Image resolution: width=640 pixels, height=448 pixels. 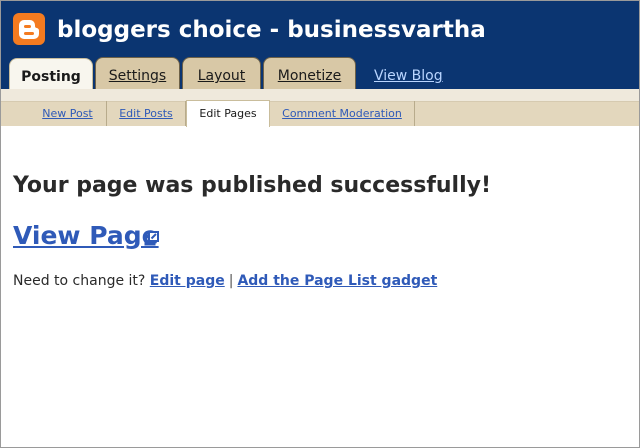 I want to click on blog-title: bloggers choice - businessvartha, so click(x=271, y=30).